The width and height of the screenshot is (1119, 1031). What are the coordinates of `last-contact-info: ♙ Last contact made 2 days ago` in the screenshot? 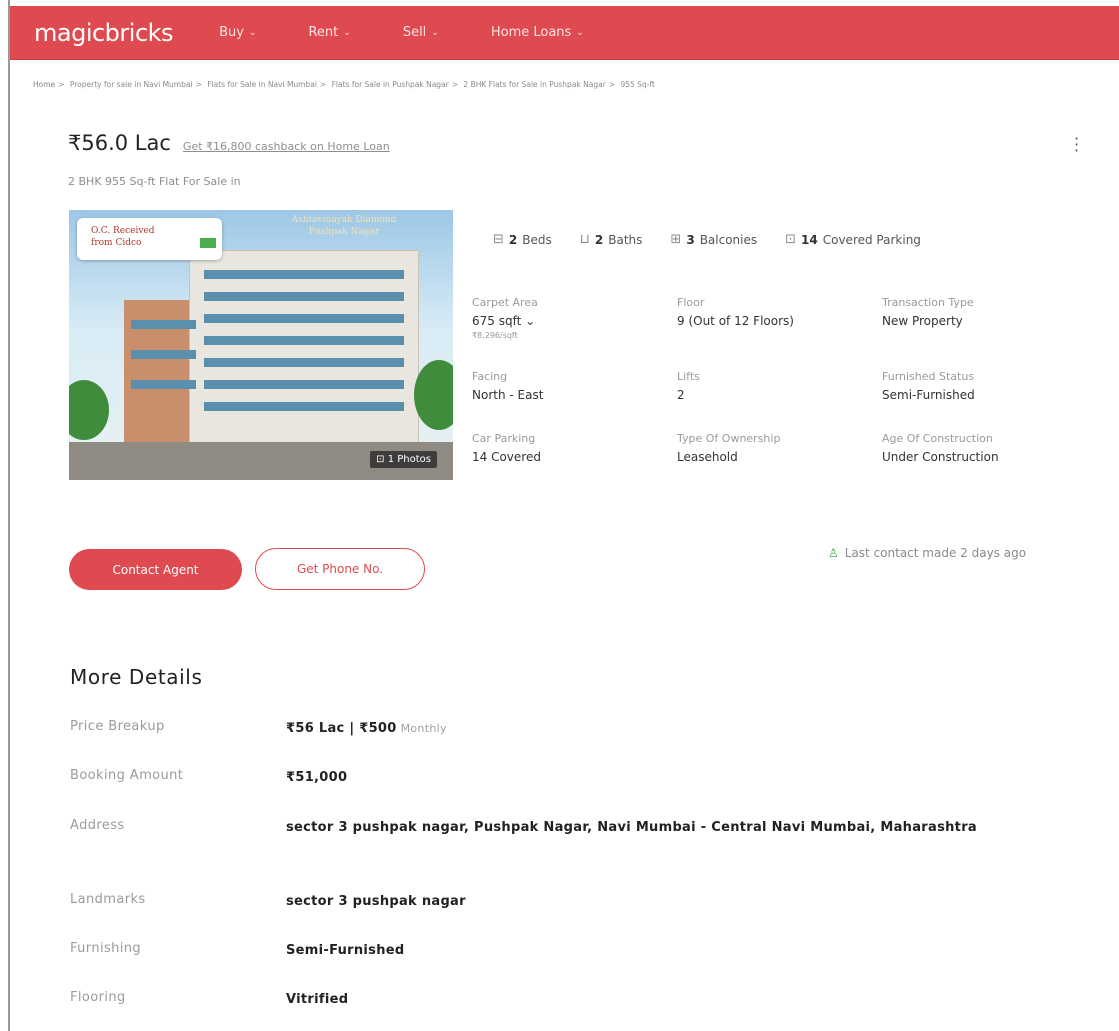 It's located at (927, 553).